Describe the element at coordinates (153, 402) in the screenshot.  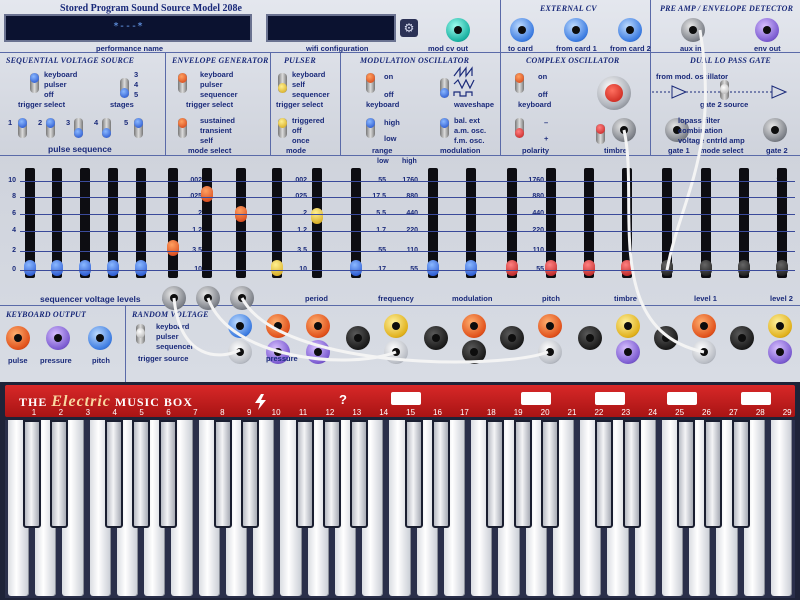
I see `brand-rest: MUSIC BOX` at that location.